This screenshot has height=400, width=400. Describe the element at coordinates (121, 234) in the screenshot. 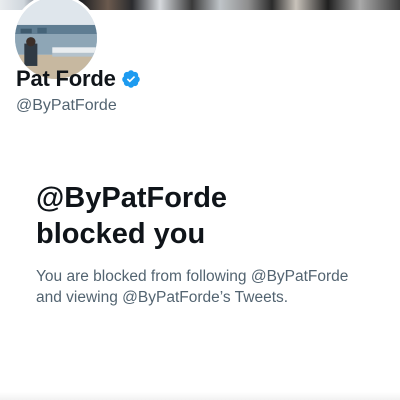

I see `blocked-title-line: blocked you` at that location.